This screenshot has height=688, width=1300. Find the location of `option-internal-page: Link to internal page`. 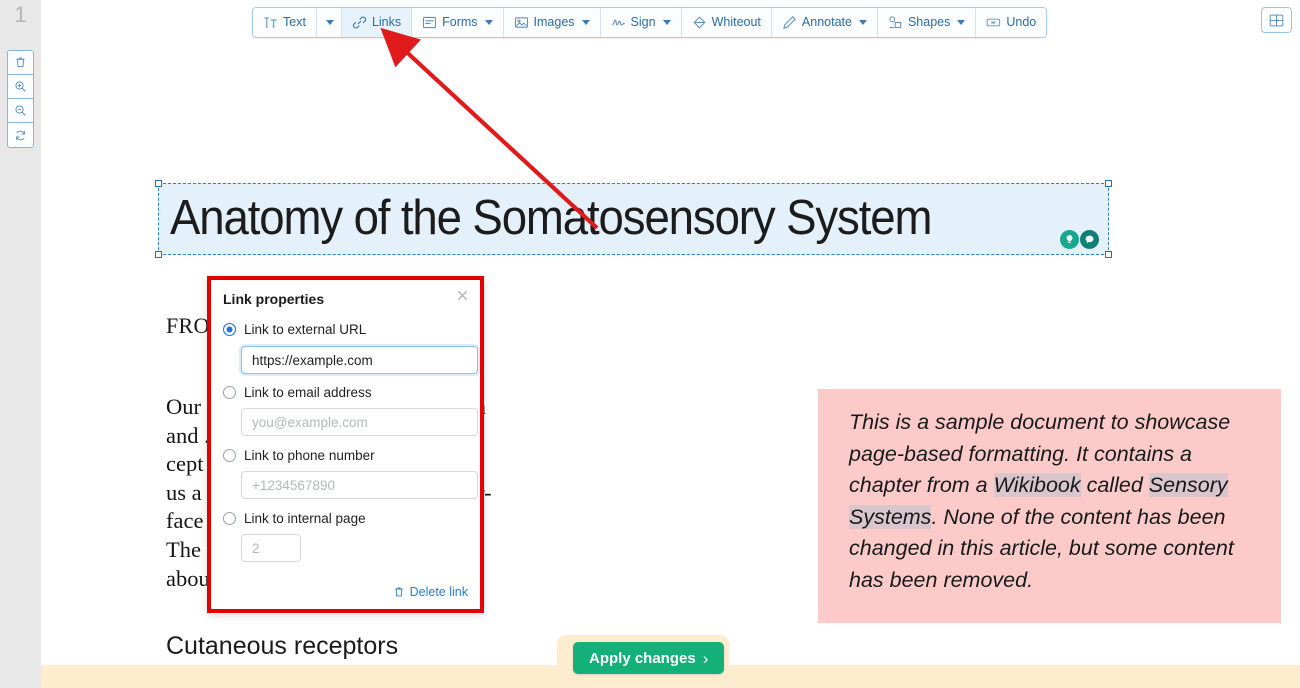

option-internal-page: Link to internal page is located at coordinates (294, 518).